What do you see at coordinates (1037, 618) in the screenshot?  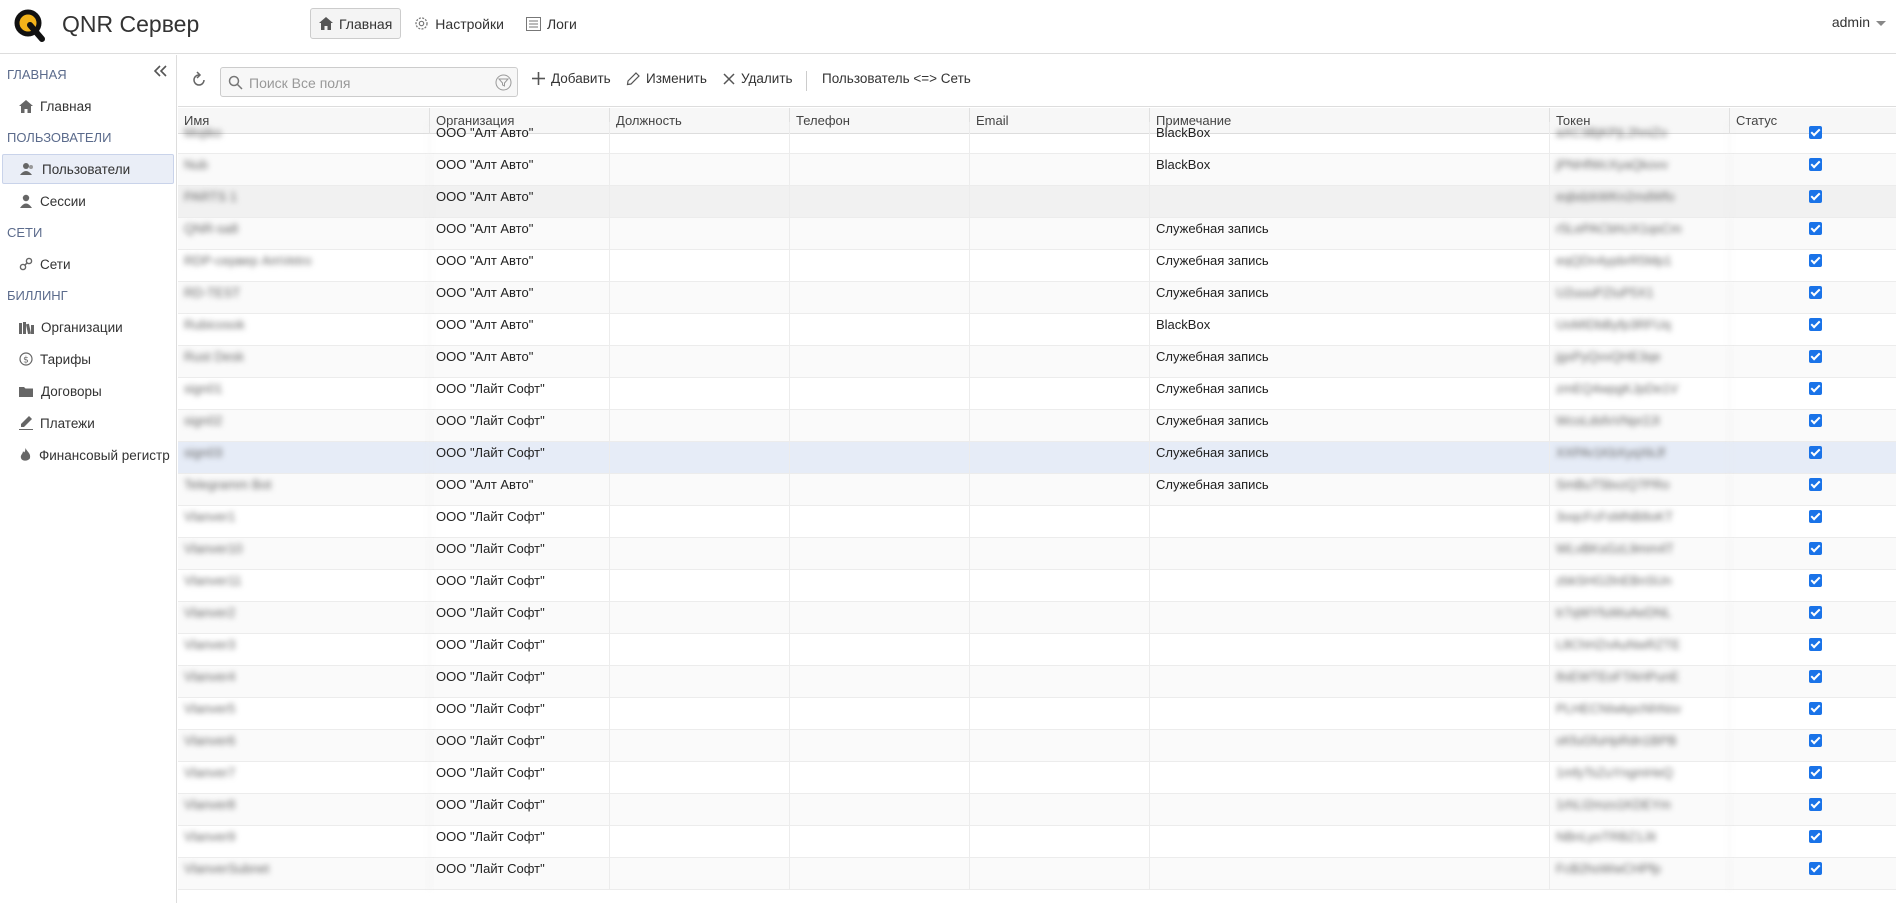 I see `table-row: Vlanver2 ООО "Лайт Софт" tr7qWYfuWuAeDNL` at bounding box center [1037, 618].